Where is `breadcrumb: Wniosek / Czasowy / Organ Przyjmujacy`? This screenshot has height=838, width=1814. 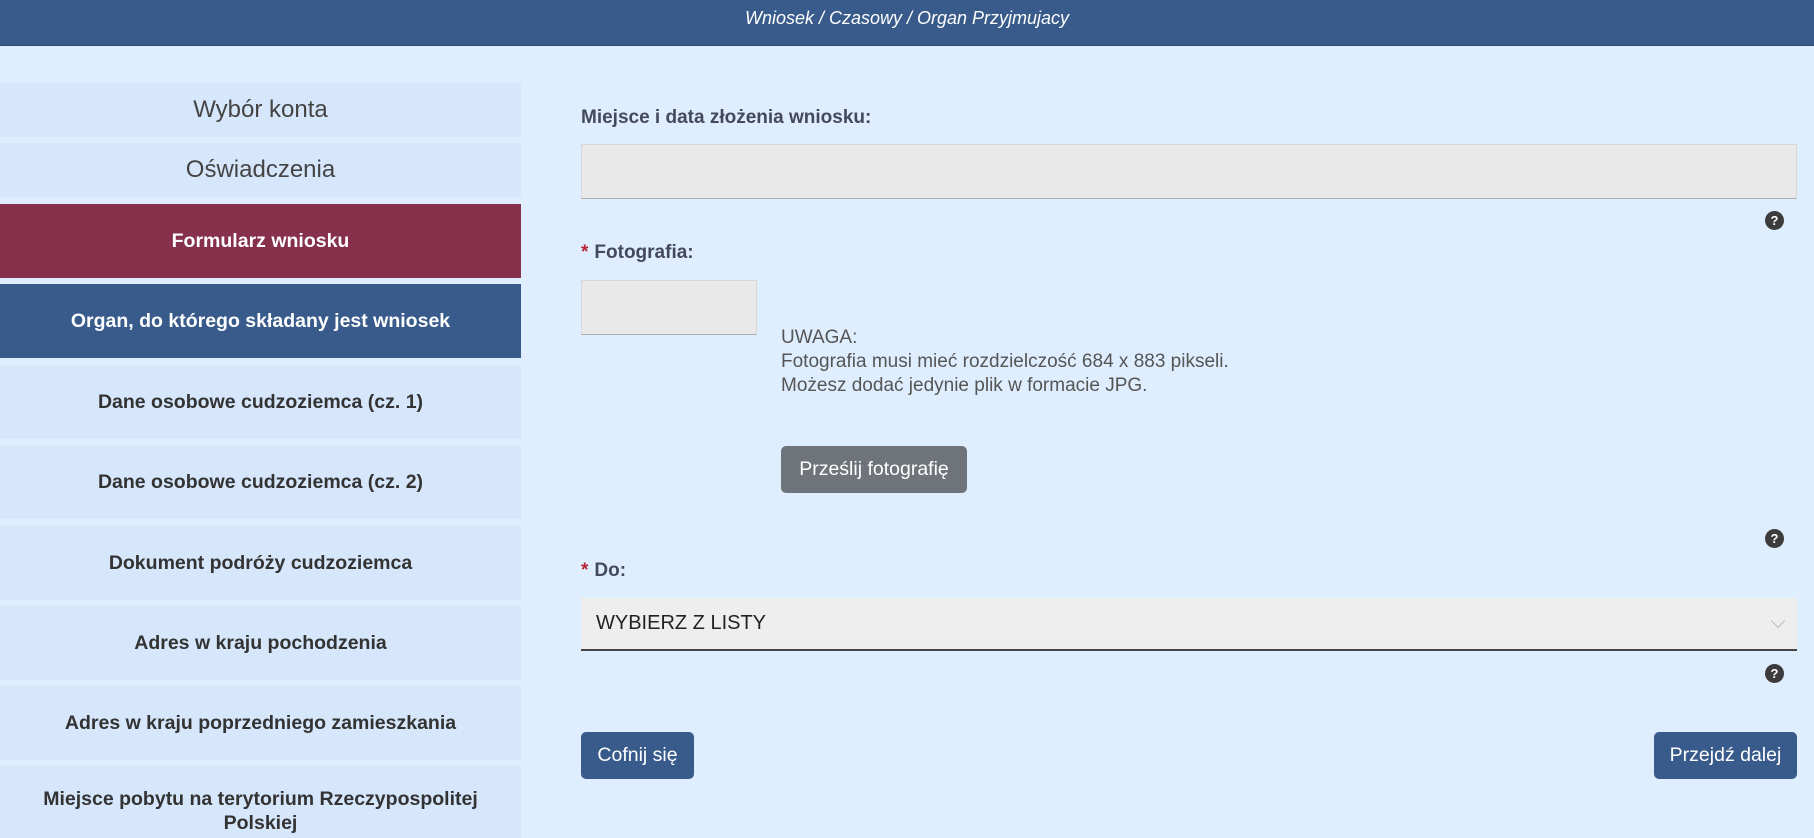 breadcrumb: Wniosek / Czasowy / Organ Przyjmujacy is located at coordinates (907, 18).